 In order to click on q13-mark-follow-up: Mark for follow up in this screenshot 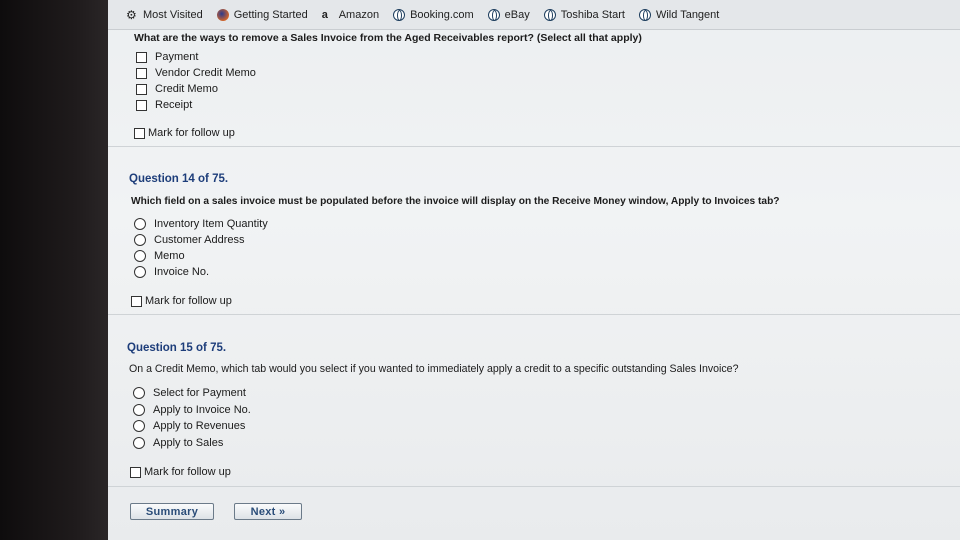, I will do `click(184, 133)`.